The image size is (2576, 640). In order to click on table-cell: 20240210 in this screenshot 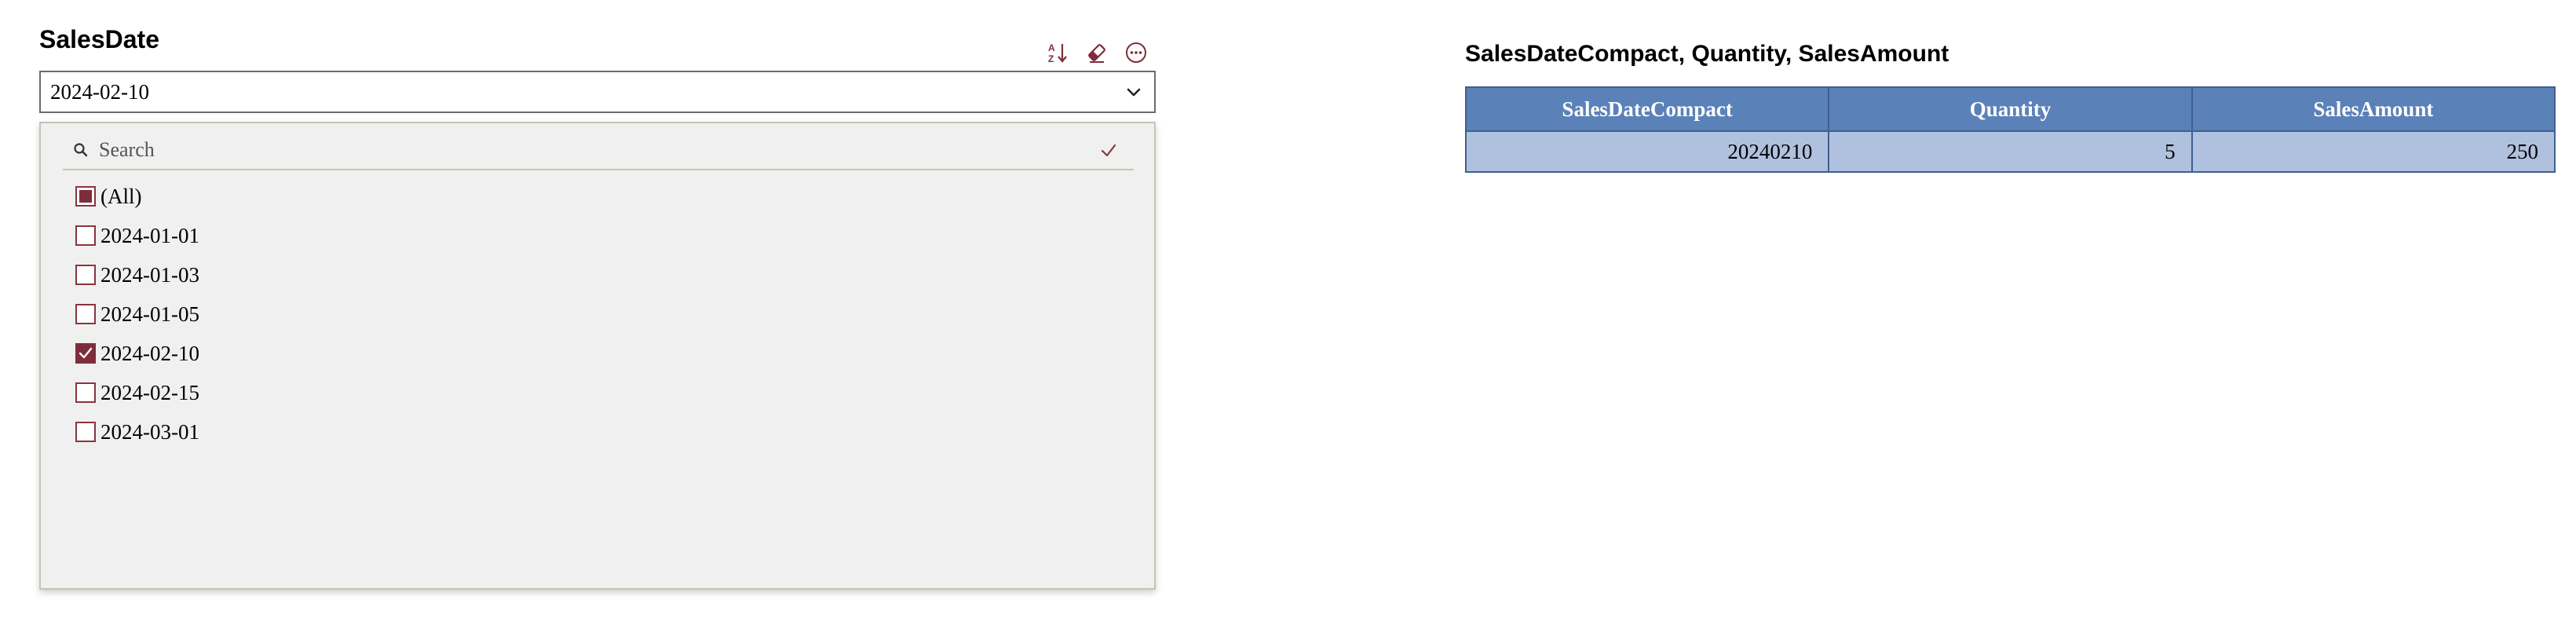, I will do `click(1647, 151)`.